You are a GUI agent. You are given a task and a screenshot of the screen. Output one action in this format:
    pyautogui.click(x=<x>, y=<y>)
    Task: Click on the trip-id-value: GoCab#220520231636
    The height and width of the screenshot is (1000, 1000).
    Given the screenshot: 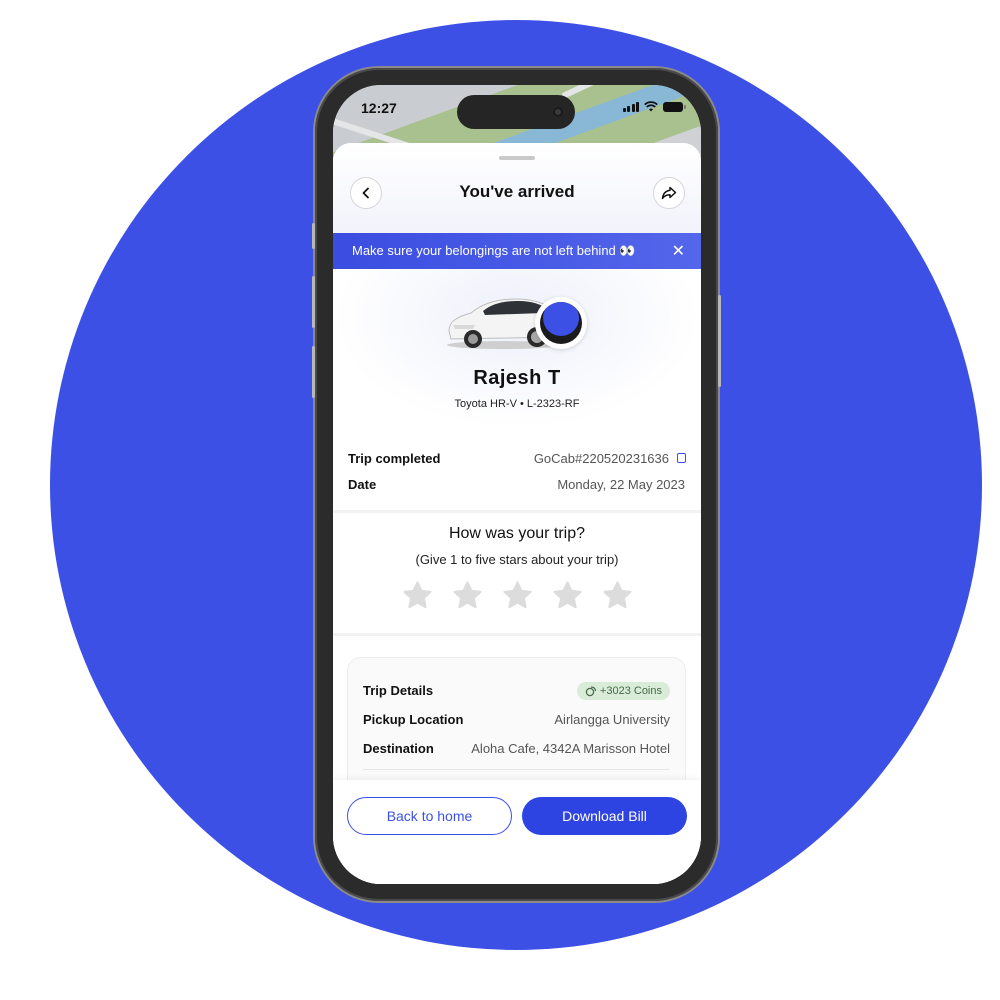 What is the action you would take?
    pyautogui.click(x=601, y=458)
    